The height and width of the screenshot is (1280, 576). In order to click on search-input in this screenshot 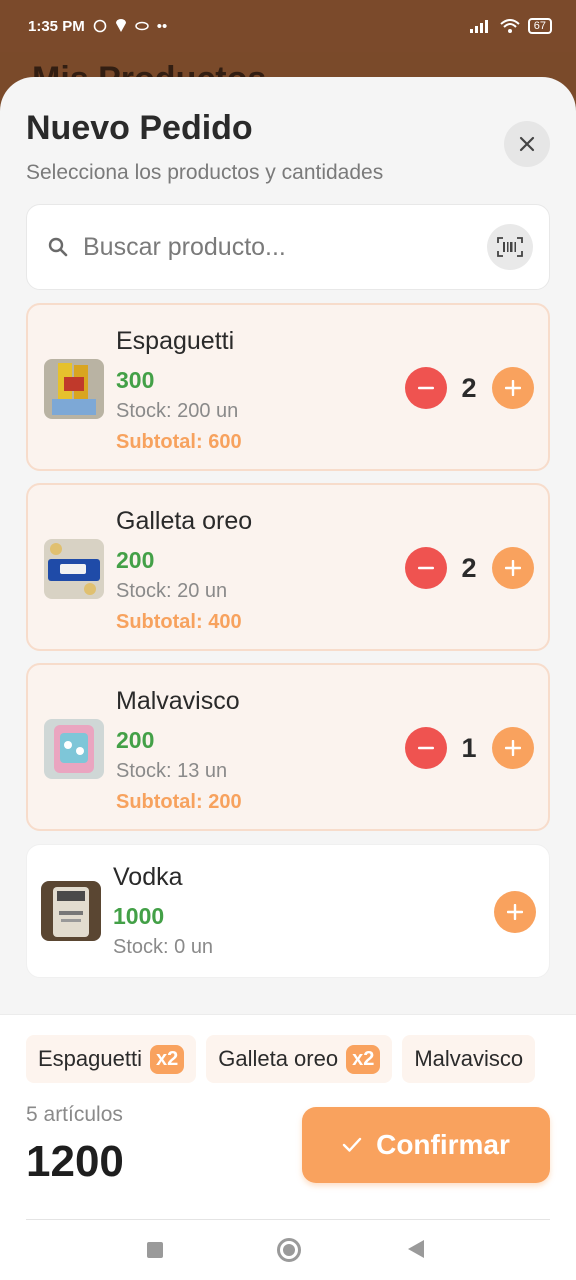, I will do `click(285, 247)`.